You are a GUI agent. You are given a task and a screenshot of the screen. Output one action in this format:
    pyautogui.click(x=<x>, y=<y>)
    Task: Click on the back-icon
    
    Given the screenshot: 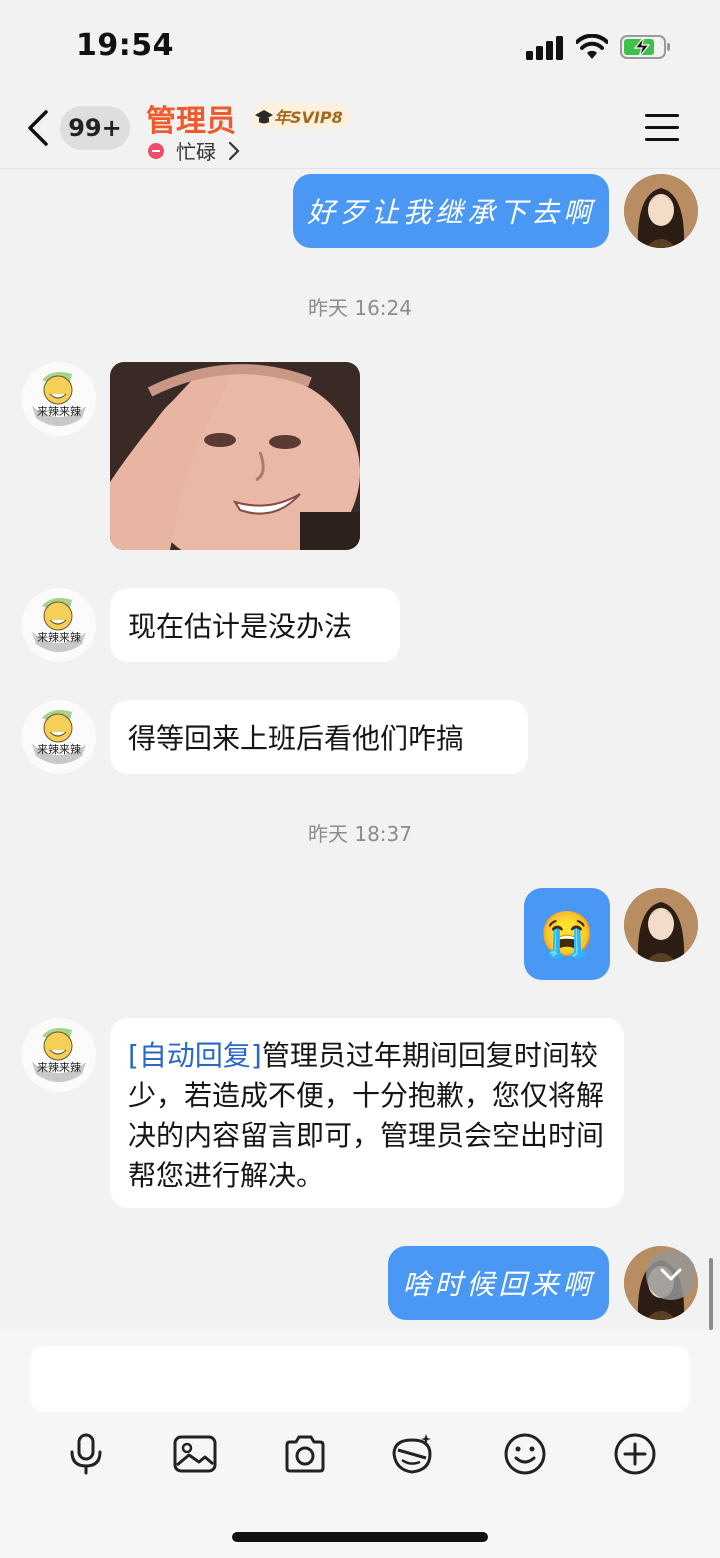 What is the action you would take?
    pyautogui.click(x=38, y=128)
    